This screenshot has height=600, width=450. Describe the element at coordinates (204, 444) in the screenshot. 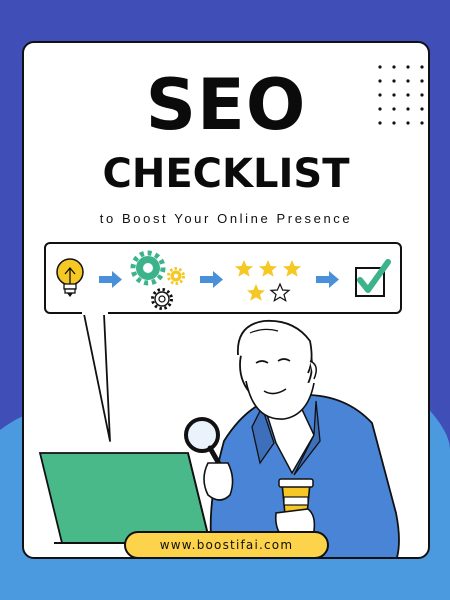

I see `magnifier-icon` at that location.